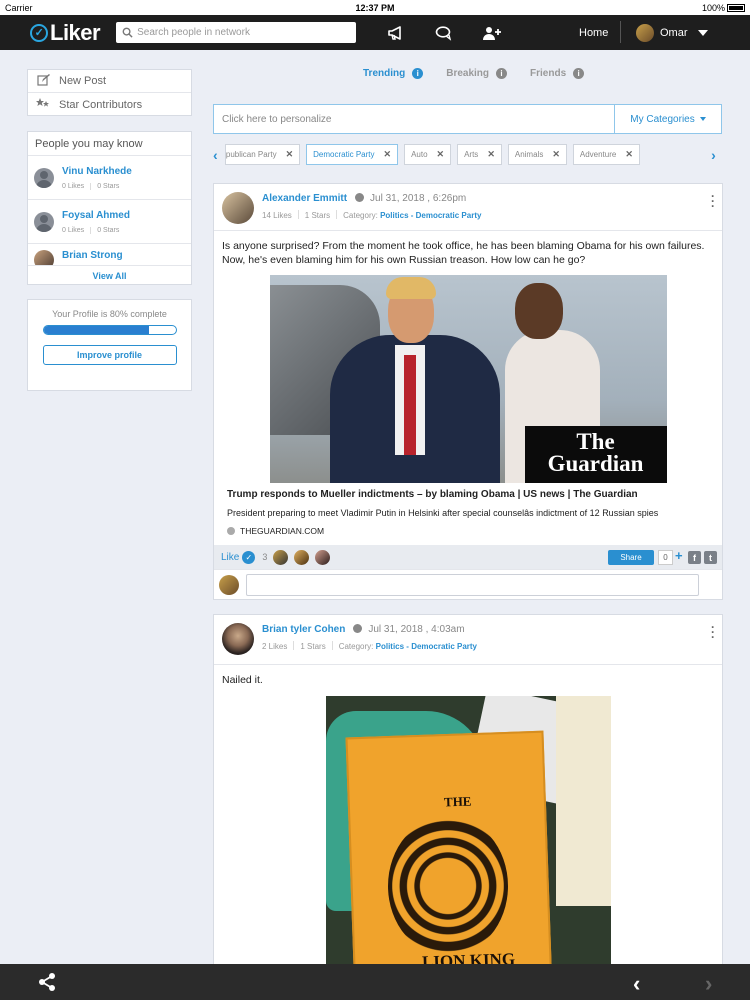 This screenshot has width=750, height=1000. Describe the element at coordinates (606, 154) in the screenshot. I see `category-chip: Adventure ✕` at that location.